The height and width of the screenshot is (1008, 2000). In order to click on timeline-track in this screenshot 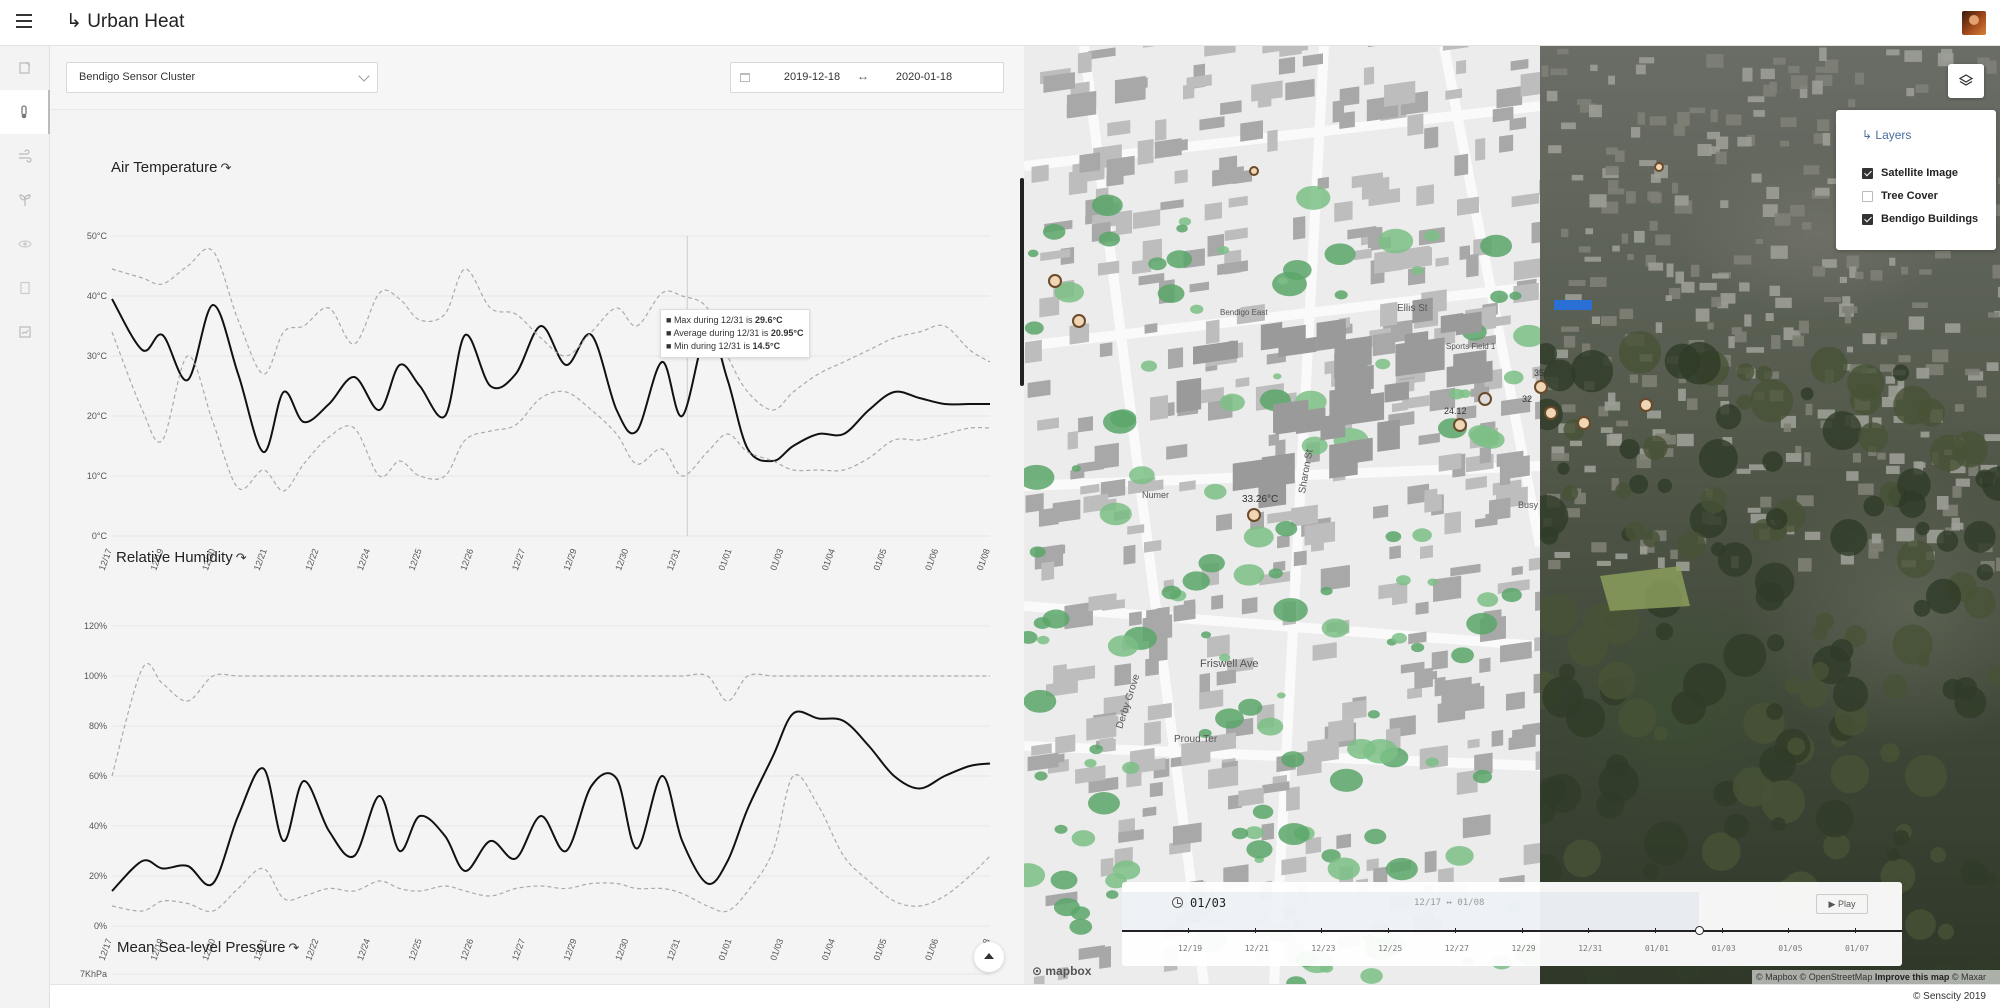, I will do `click(1512, 931)`.